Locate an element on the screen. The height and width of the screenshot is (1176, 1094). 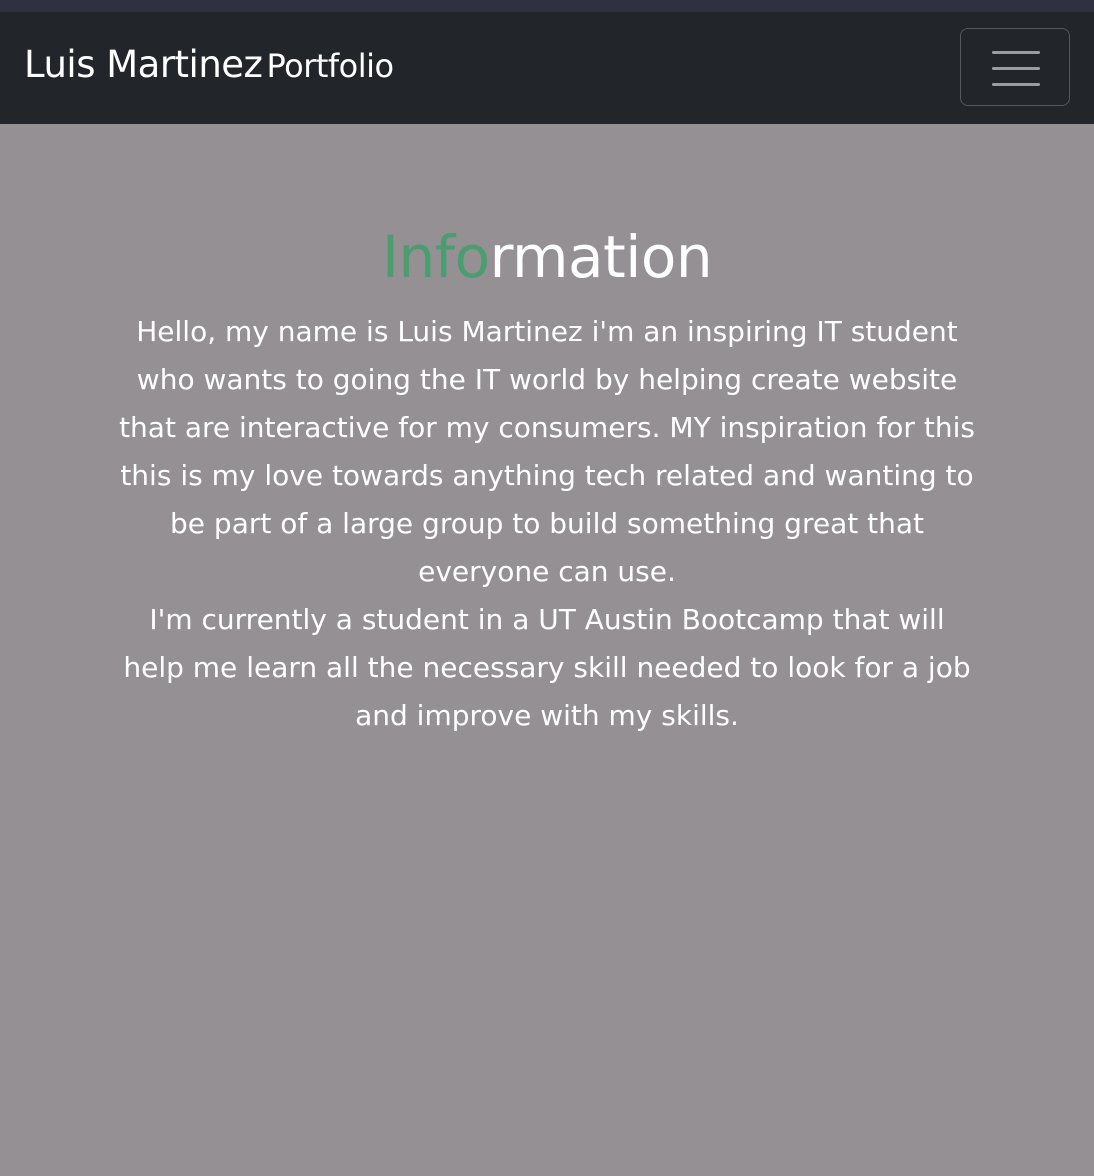
window-top-strip is located at coordinates (547, 6).